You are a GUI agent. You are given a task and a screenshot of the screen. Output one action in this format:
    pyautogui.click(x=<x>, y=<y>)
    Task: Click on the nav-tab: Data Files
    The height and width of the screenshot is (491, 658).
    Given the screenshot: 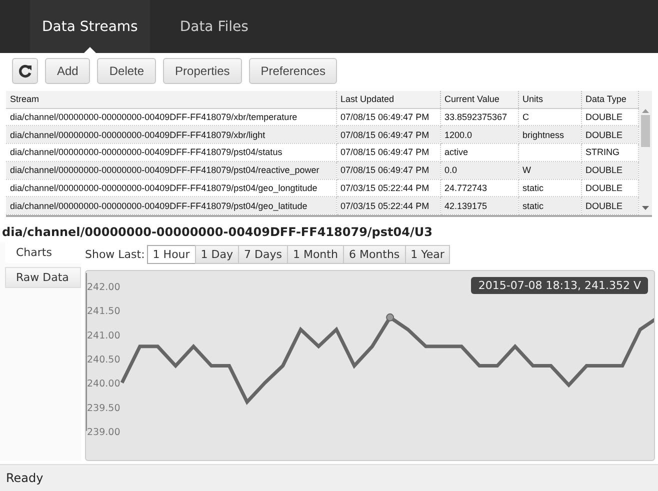 What is the action you would take?
    pyautogui.click(x=214, y=26)
    